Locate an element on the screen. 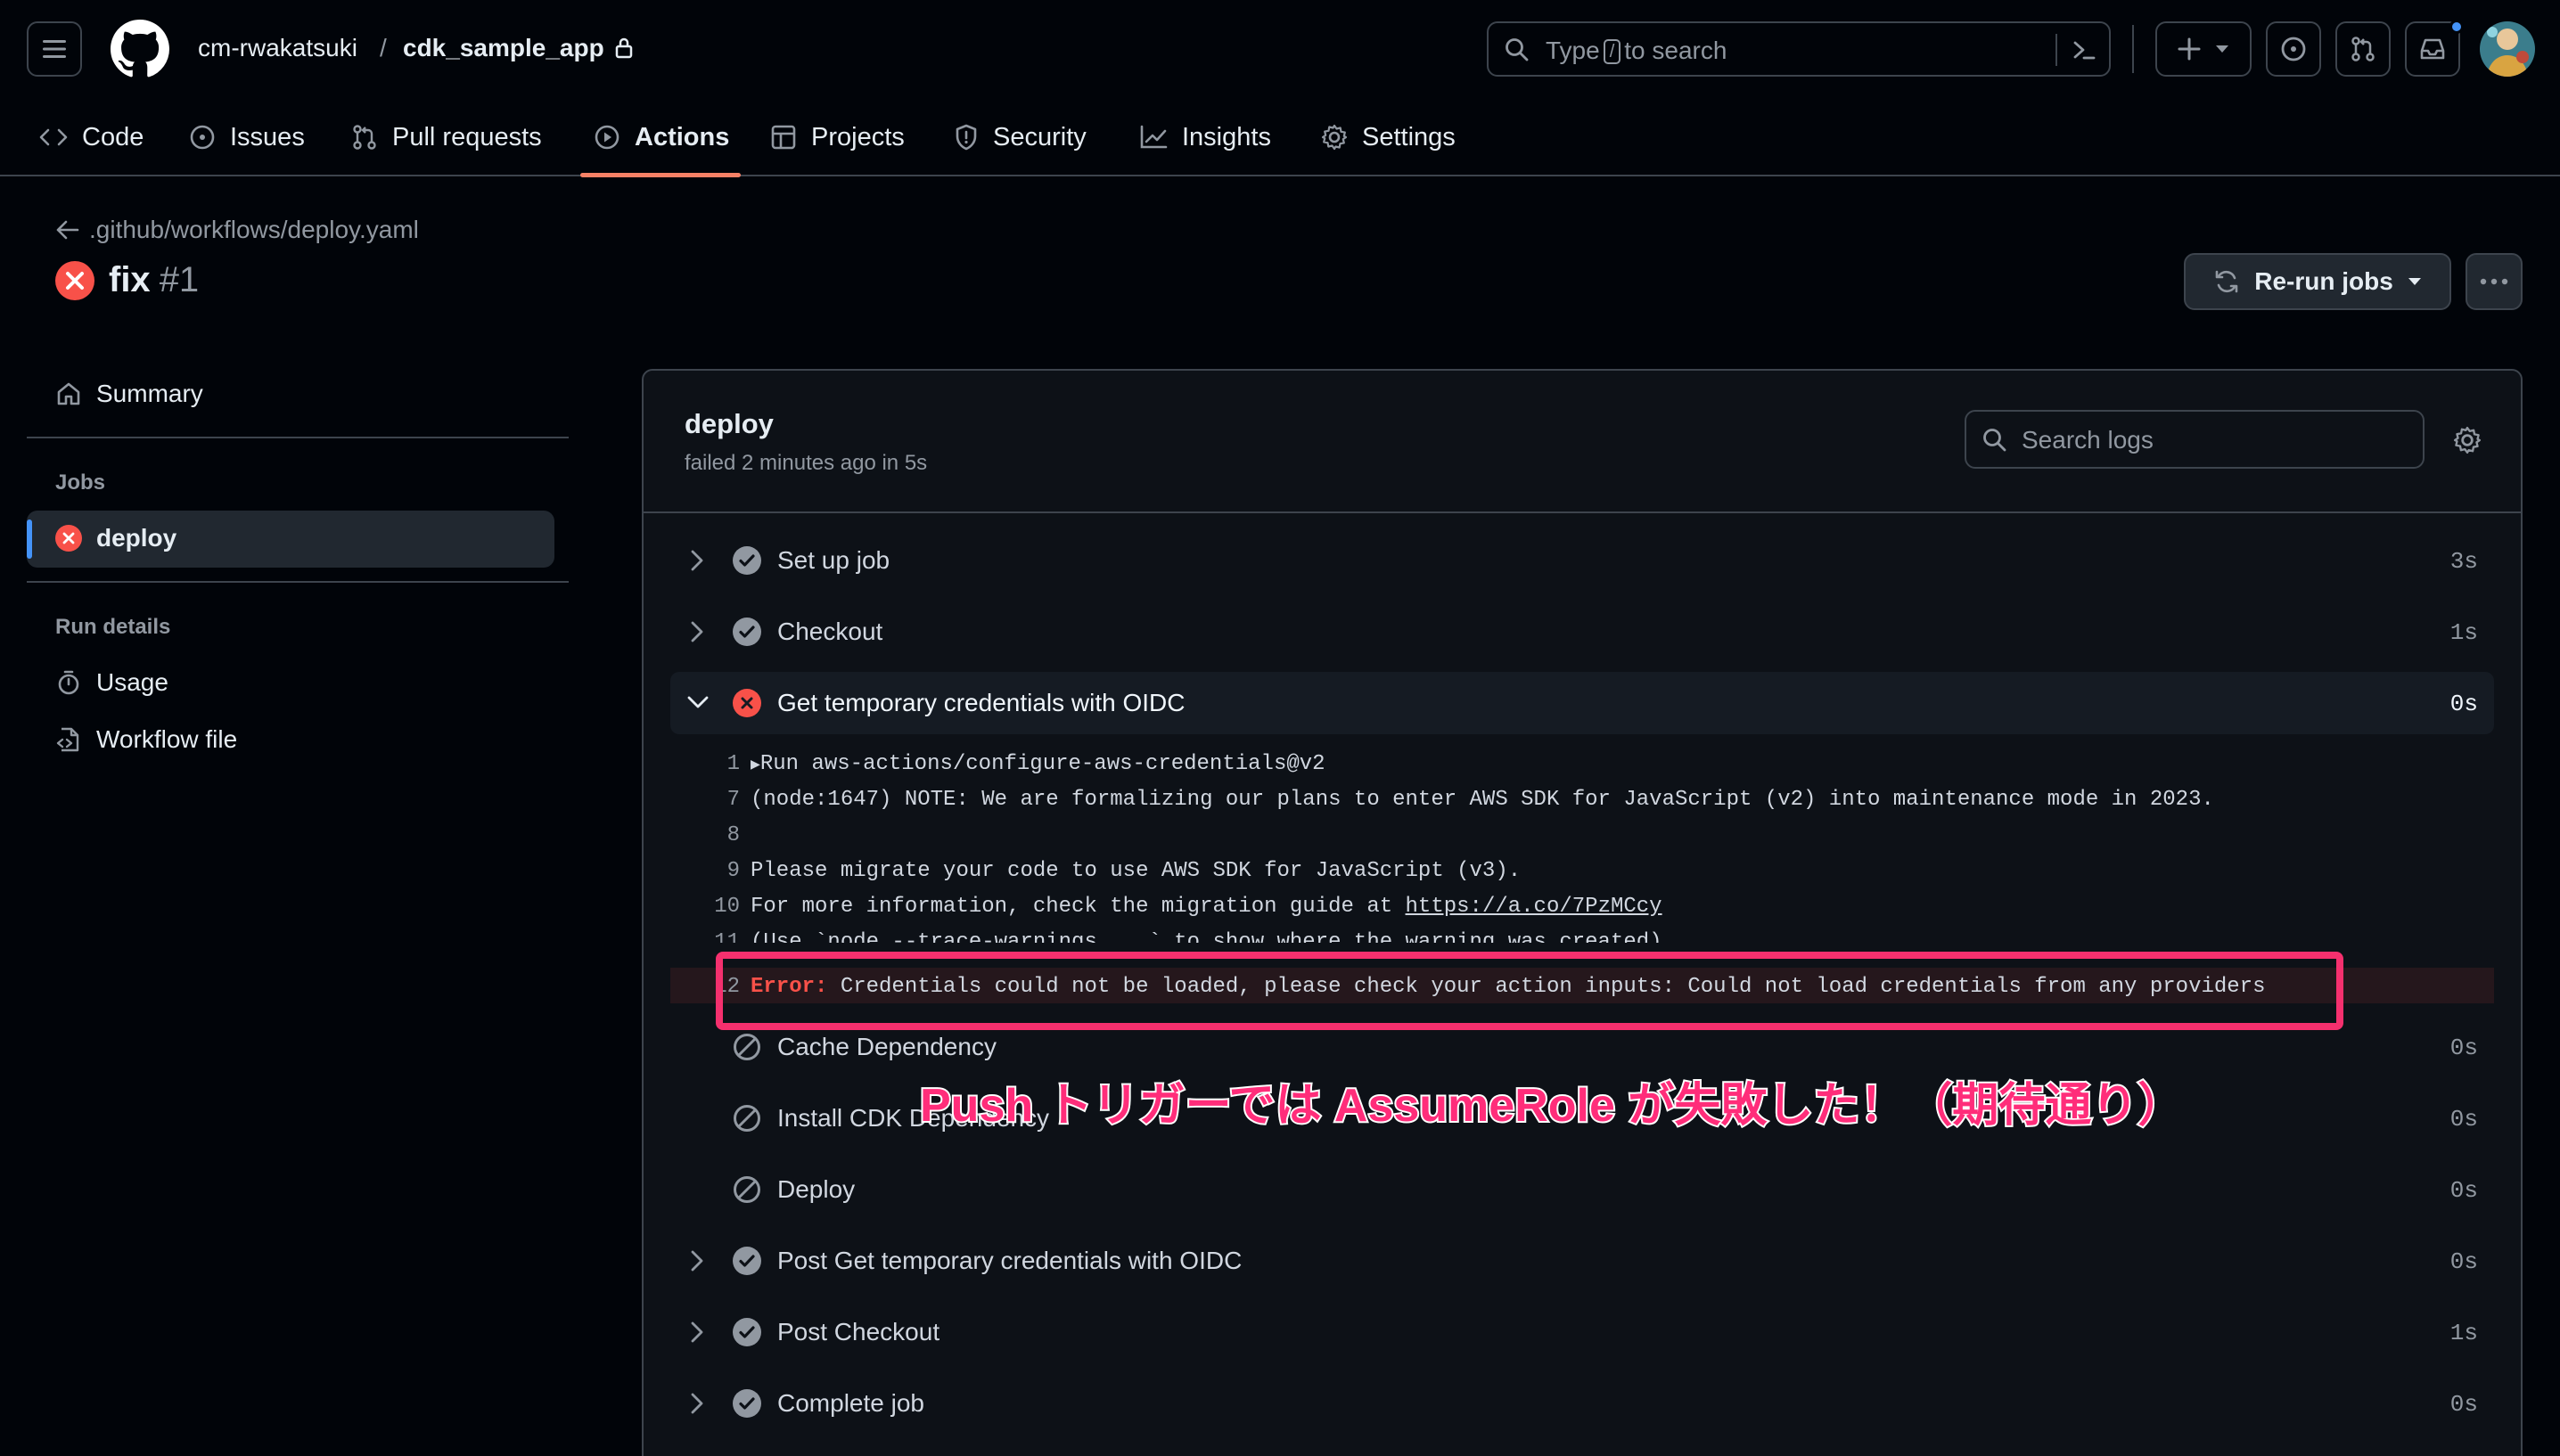 The height and width of the screenshot is (1456, 2560). step-name: Post Get temporary credentials with OIDC is located at coordinates (1010, 1260).